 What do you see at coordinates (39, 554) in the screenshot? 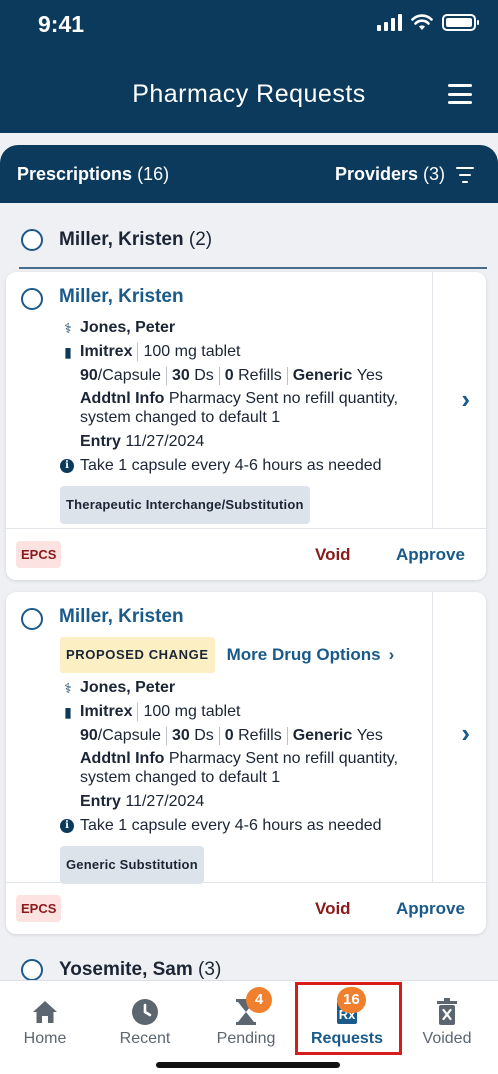
I see `epcs-badge: EPCS` at bounding box center [39, 554].